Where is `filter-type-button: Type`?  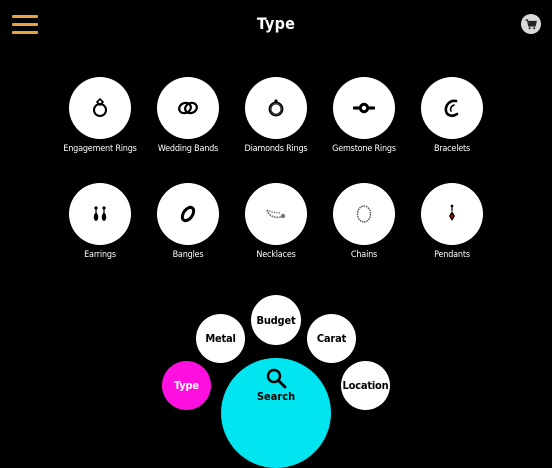
filter-type-button: Type is located at coordinates (186, 385).